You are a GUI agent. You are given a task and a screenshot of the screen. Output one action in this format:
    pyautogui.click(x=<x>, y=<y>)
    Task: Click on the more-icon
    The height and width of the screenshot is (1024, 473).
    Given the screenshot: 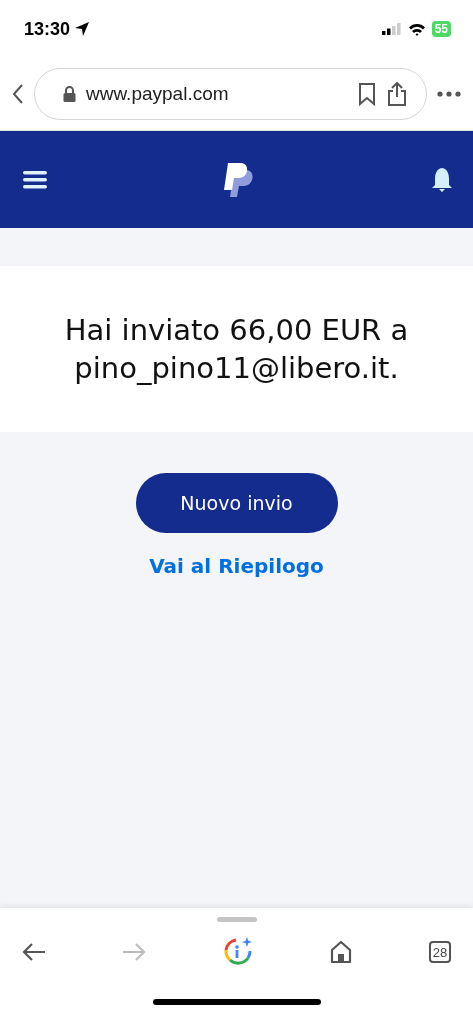 What is the action you would take?
    pyautogui.click(x=449, y=94)
    